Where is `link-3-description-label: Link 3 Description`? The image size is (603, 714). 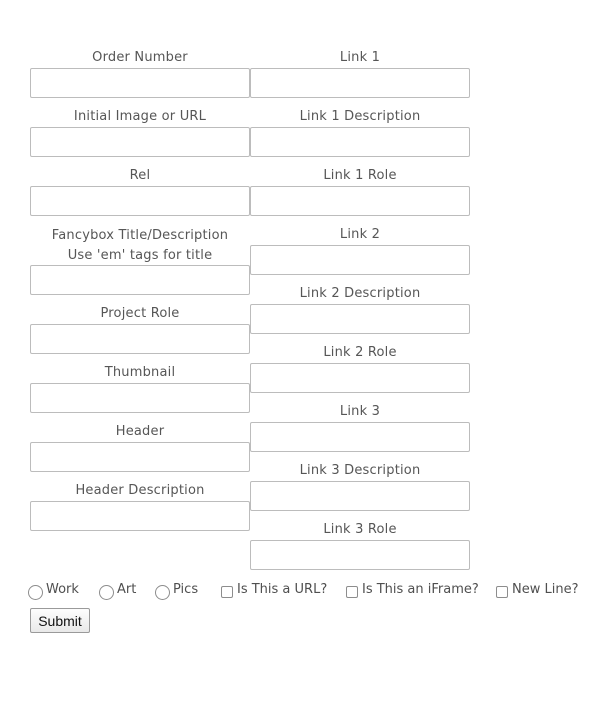 link-3-description-label: Link 3 Description is located at coordinates (360, 470).